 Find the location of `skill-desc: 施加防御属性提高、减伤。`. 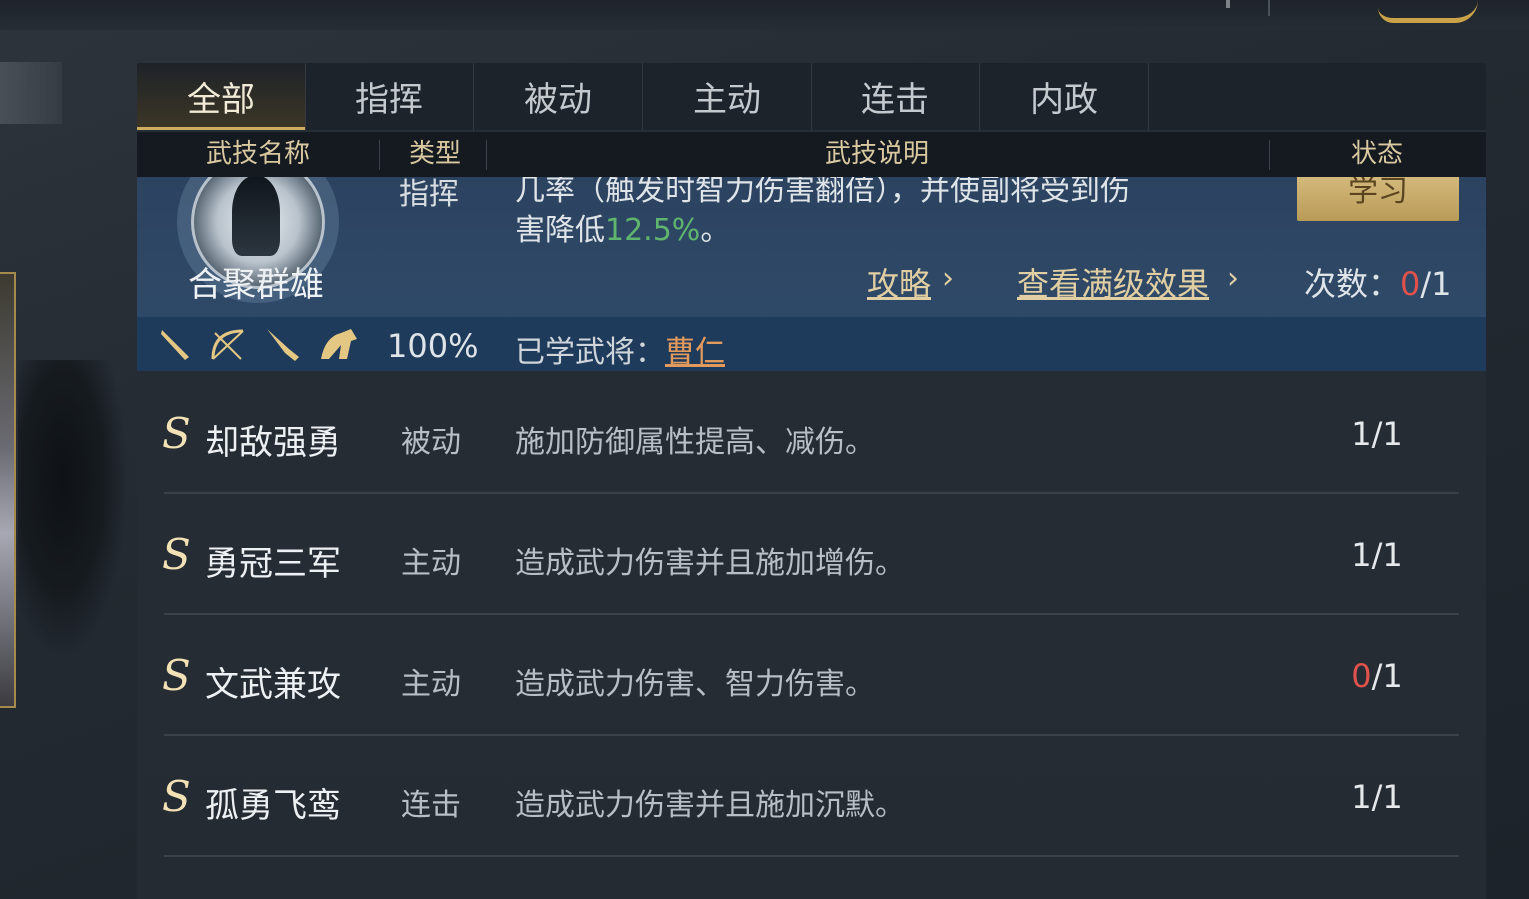

skill-desc: 施加防御属性提高、减伤。 is located at coordinates (695, 442).